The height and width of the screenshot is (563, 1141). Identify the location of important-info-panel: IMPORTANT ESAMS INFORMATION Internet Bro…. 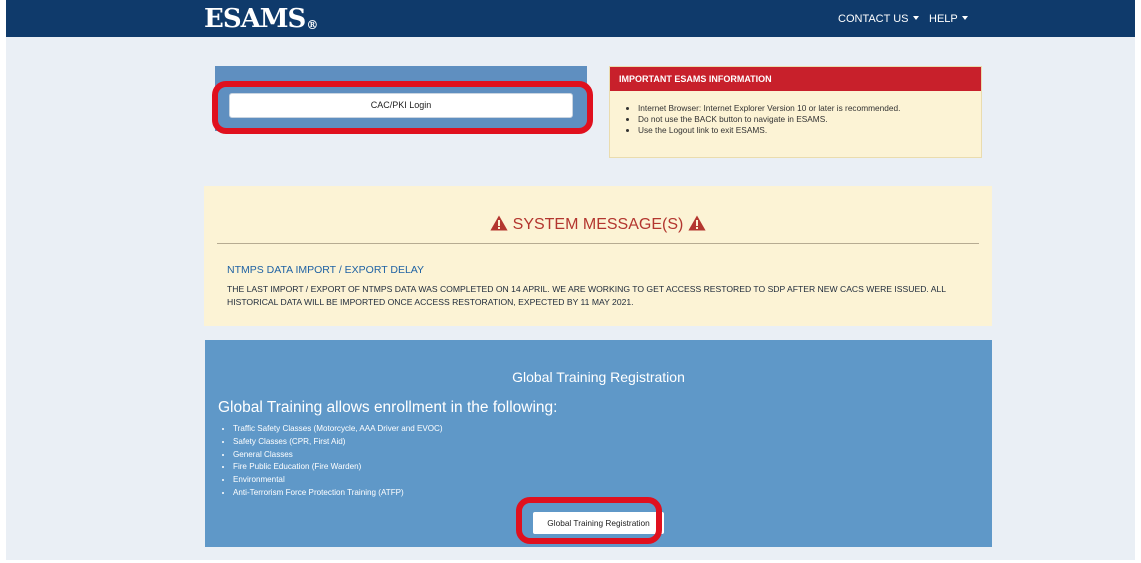
(795, 112).